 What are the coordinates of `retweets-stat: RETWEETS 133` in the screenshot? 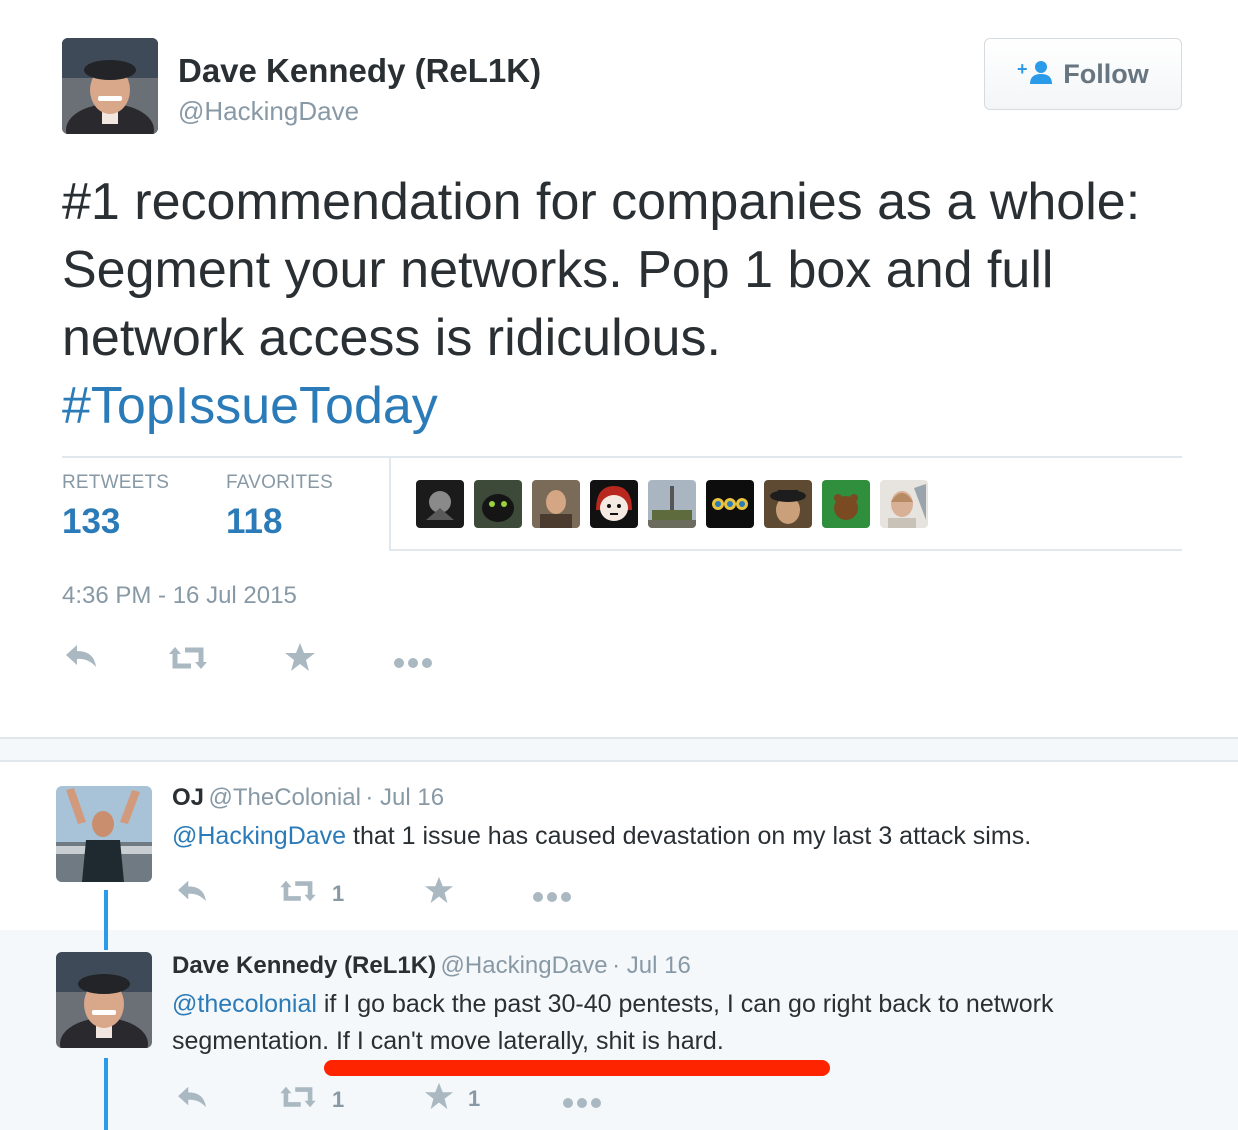 It's located at (115, 507).